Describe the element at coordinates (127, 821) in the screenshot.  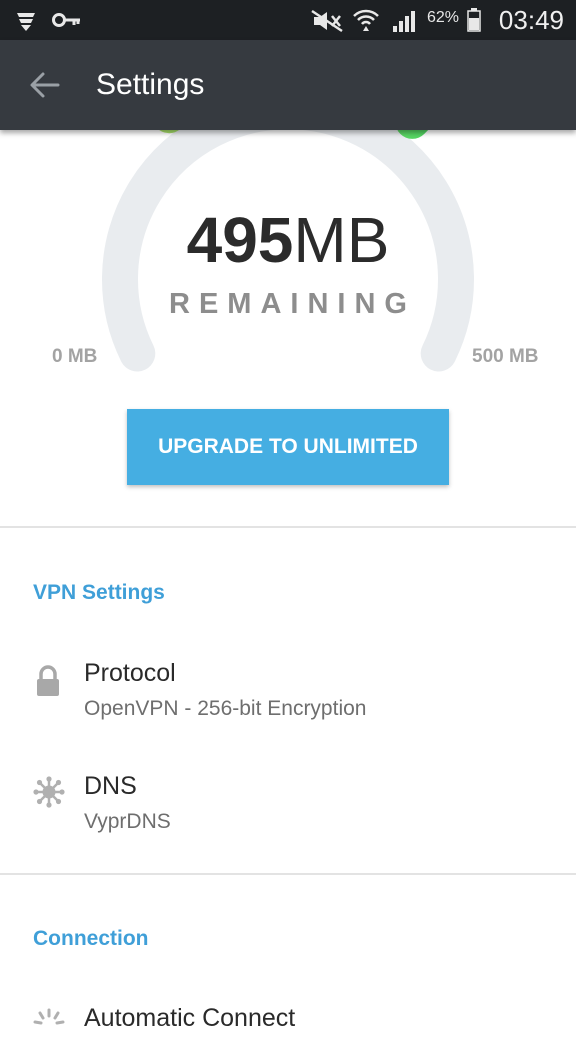
I see `dns-subtitle: VyprDNS` at that location.